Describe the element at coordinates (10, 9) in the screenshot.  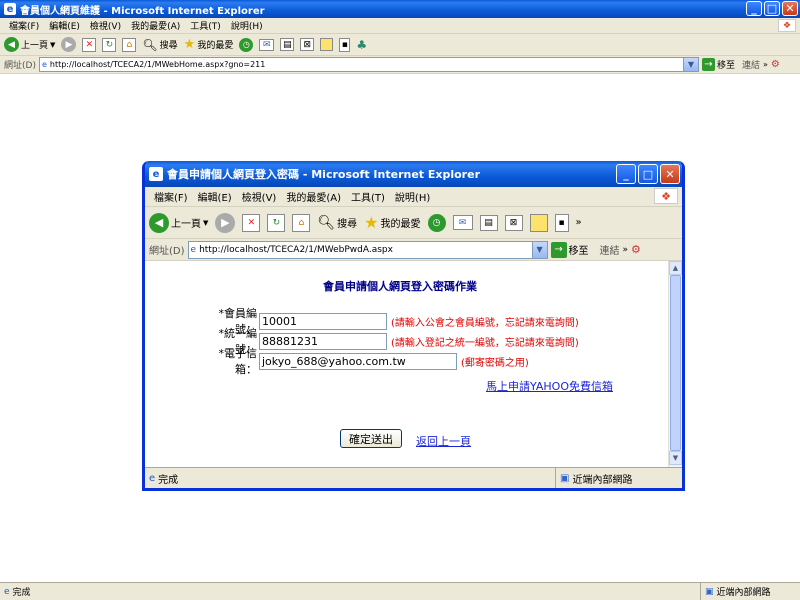
I see `ie-icon: e` at that location.